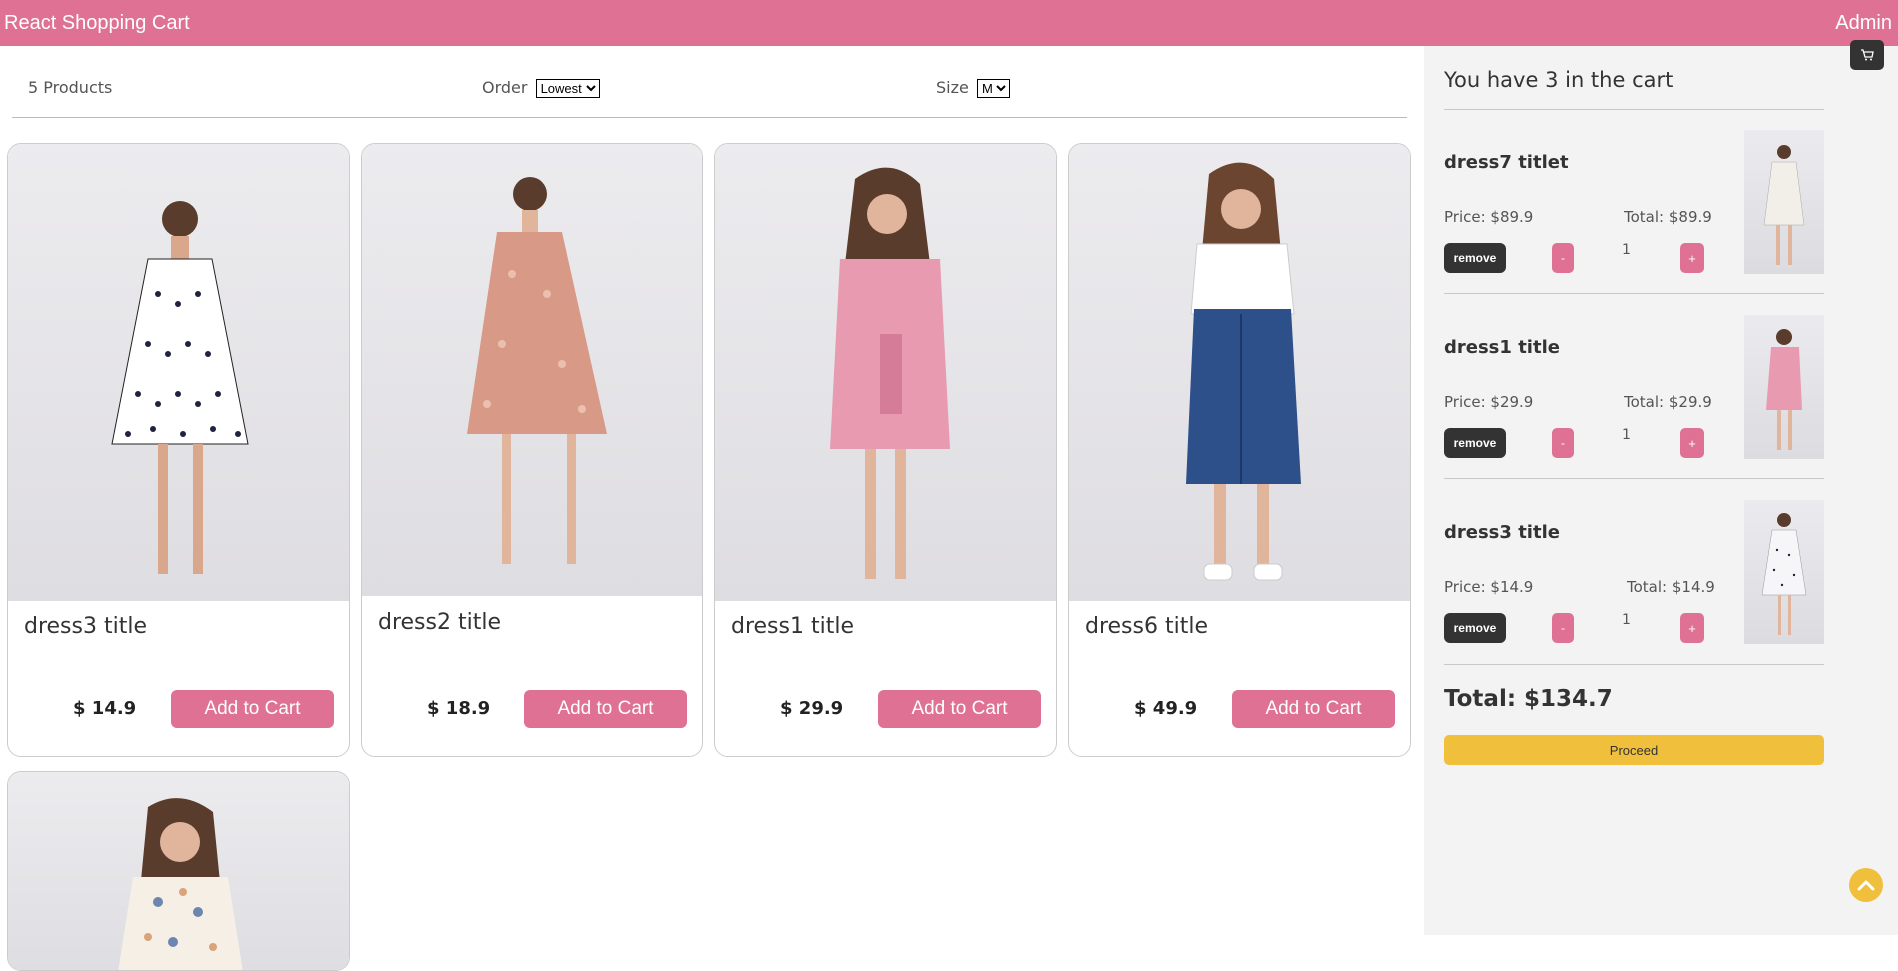 This screenshot has height=971, width=1898. Describe the element at coordinates (1502, 532) in the screenshot. I see `cart-item-name: dress3 title` at that location.